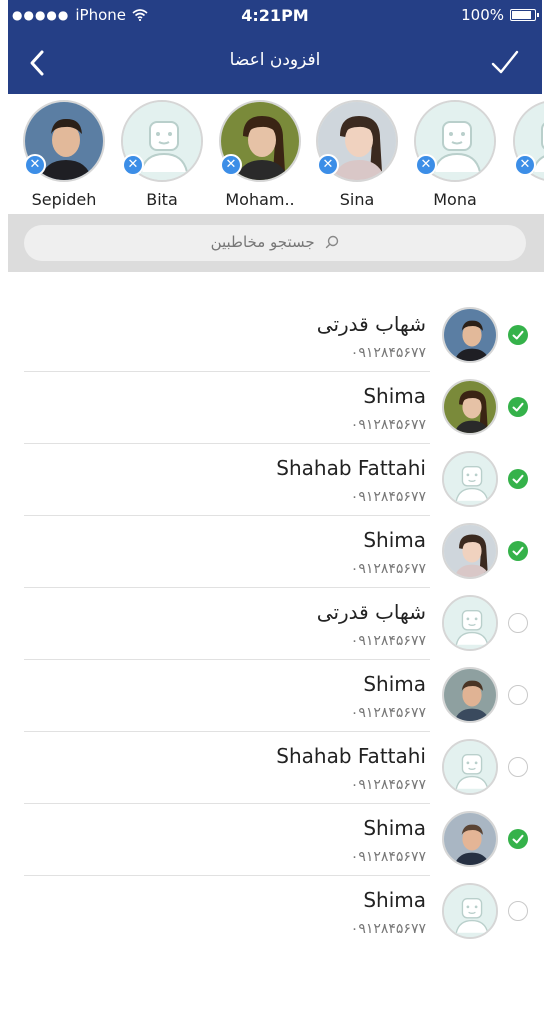 This screenshot has width=544, height=1020. I want to click on status-bar: ●●●●● iPhone 4:21PM 100%, so click(275, 16).